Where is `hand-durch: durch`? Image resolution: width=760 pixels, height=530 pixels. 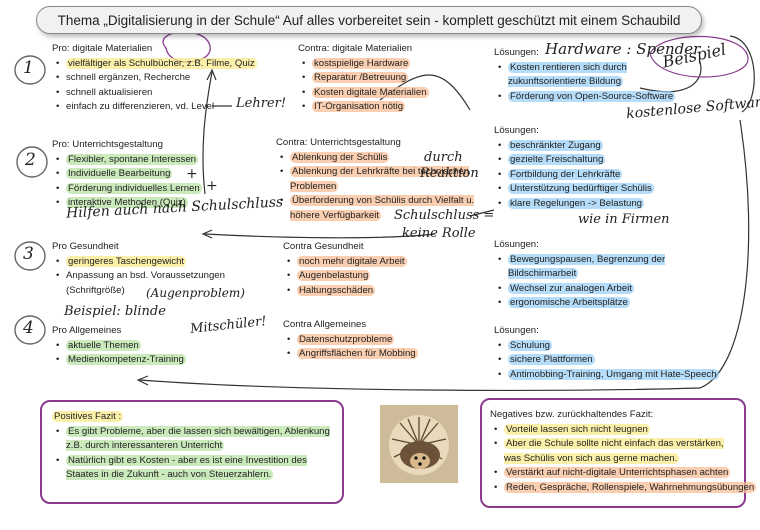 hand-durch: durch is located at coordinates (443, 157).